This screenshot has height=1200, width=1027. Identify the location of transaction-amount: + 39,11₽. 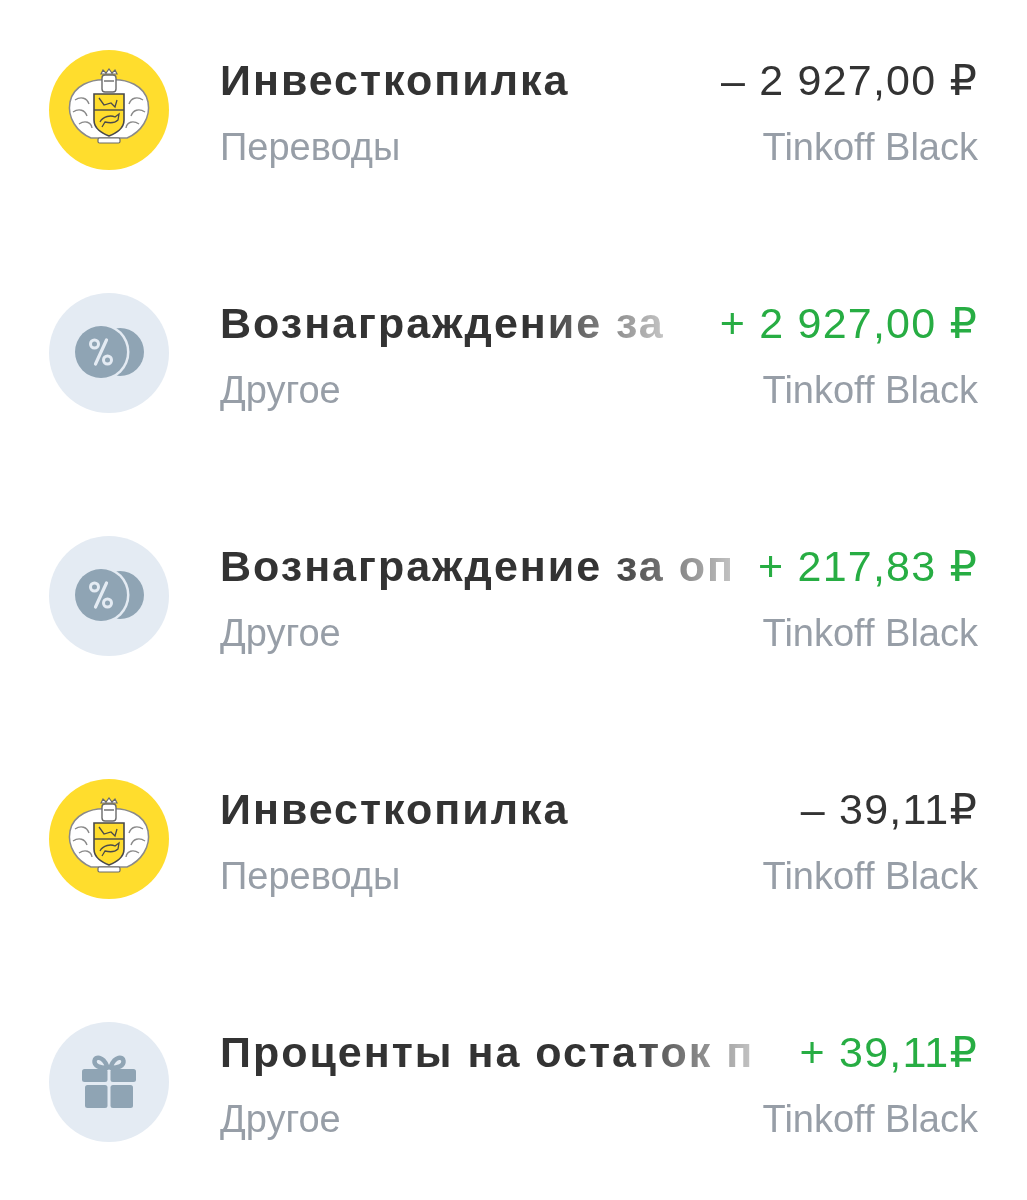
(888, 1052).